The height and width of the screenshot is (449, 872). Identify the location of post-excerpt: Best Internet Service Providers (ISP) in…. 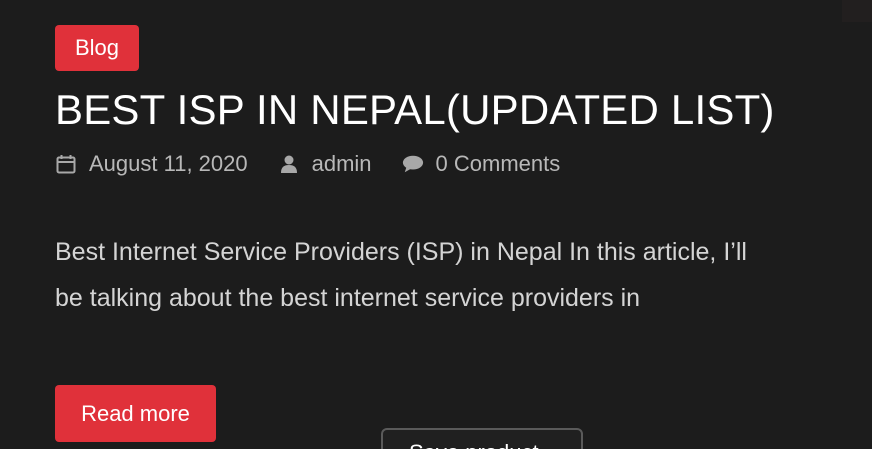
(401, 275).